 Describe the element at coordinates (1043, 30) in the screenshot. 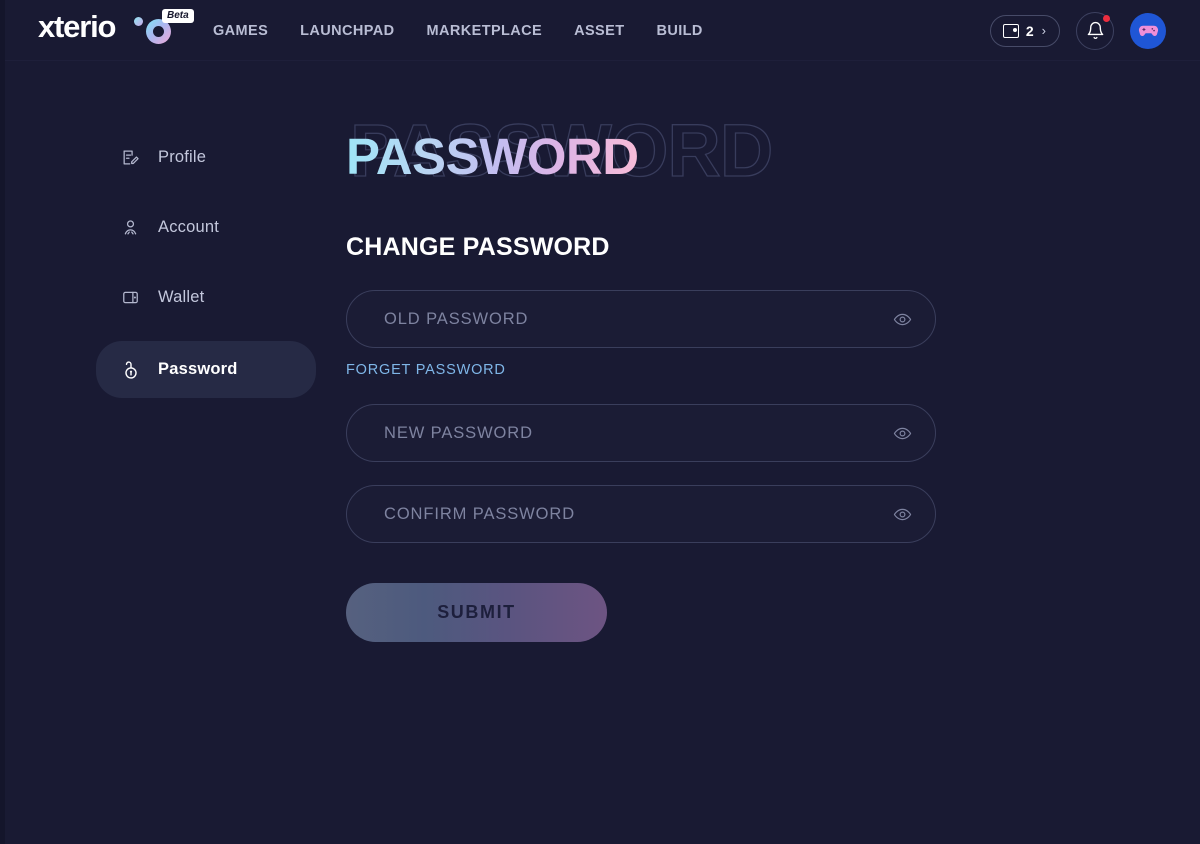

I see `chevron-right-icon: ›` at that location.